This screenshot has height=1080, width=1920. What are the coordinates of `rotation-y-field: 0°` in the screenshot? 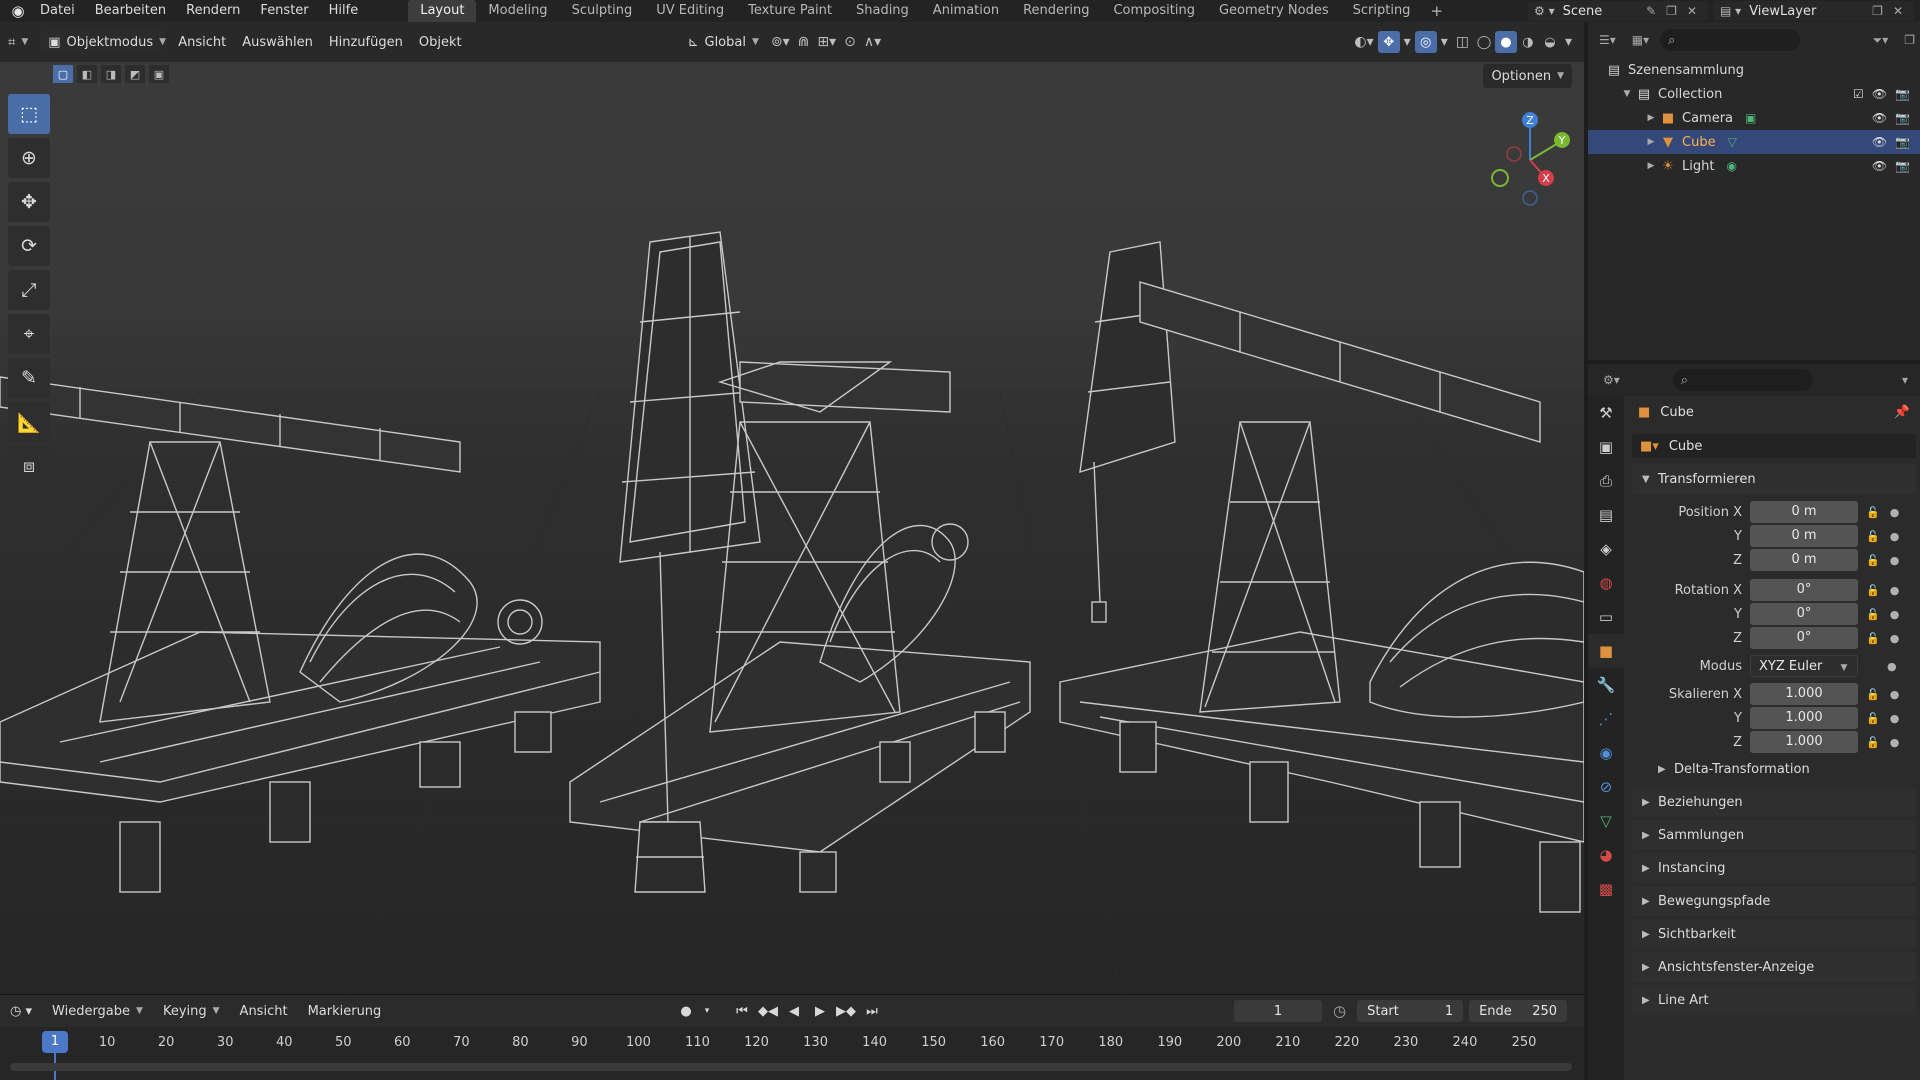 It's located at (1804, 614).